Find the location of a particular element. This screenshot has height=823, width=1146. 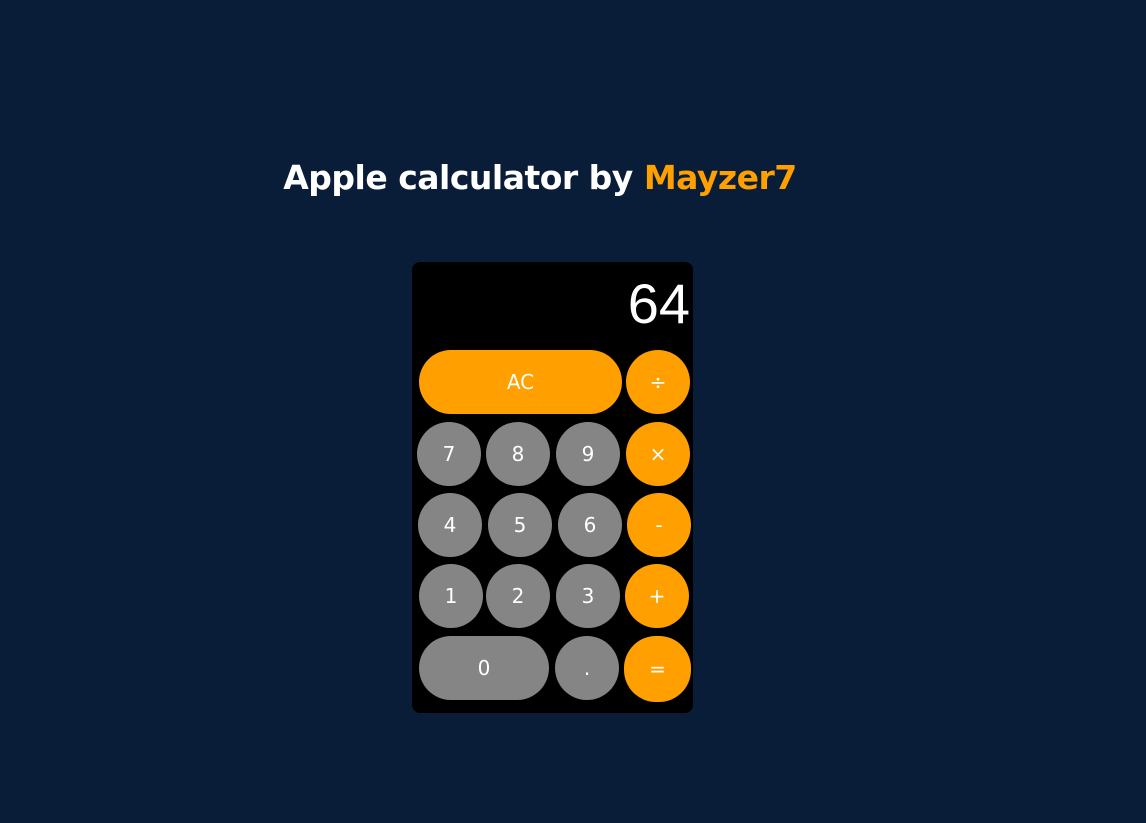

subtract-button: - is located at coordinates (659, 525).